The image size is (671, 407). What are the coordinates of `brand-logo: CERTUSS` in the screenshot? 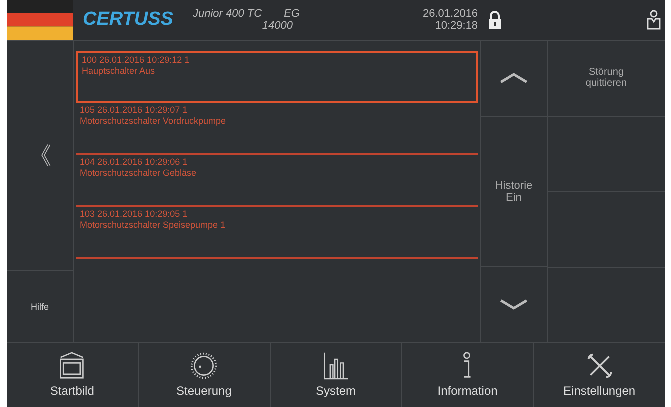 It's located at (128, 20).